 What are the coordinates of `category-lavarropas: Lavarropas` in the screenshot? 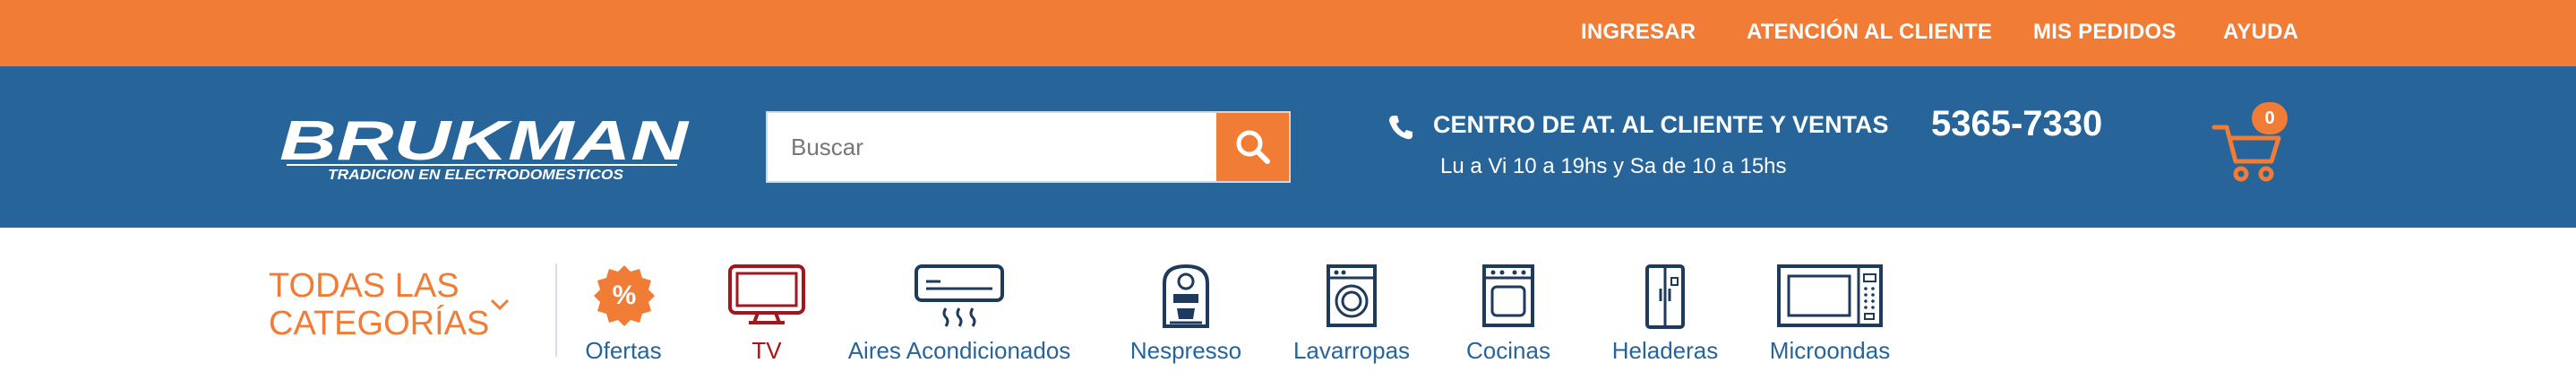 It's located at (1352, 317).